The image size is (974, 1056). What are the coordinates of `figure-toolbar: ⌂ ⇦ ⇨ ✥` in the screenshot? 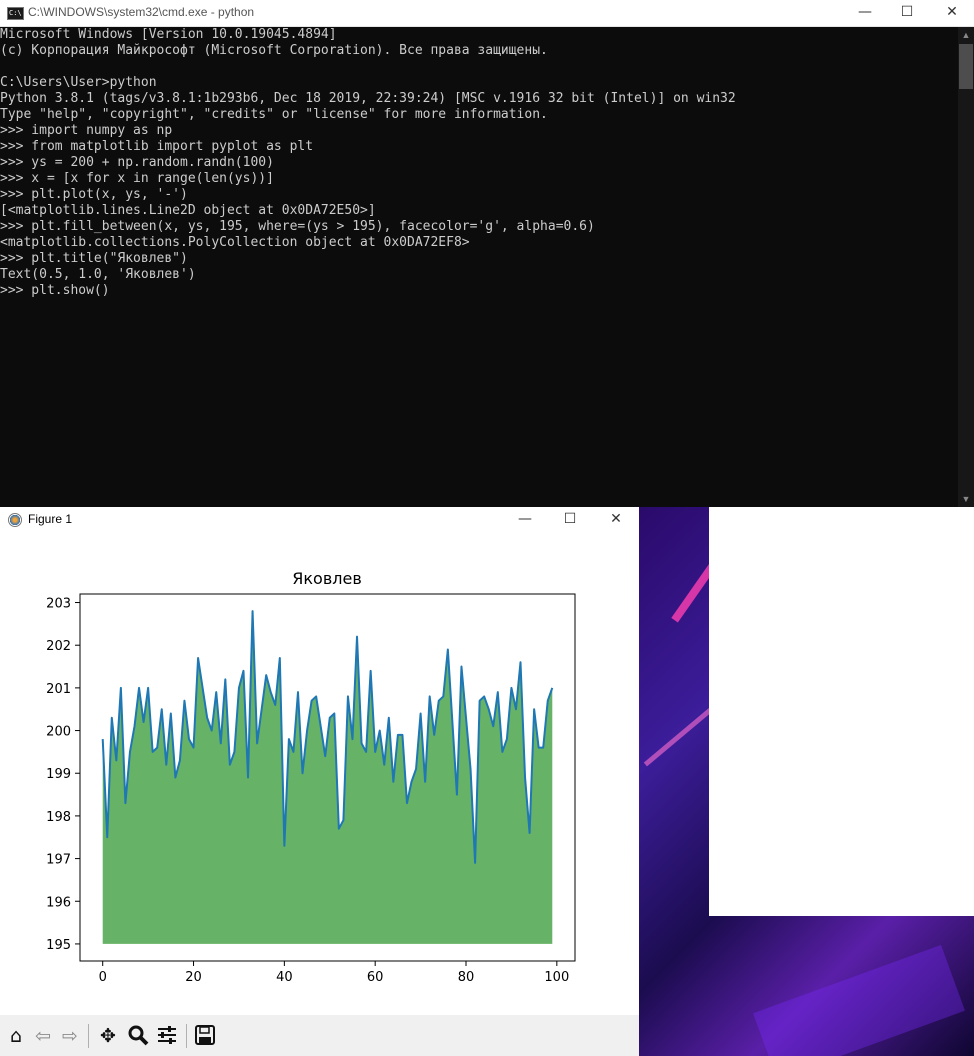 It's located at (319, 1035).